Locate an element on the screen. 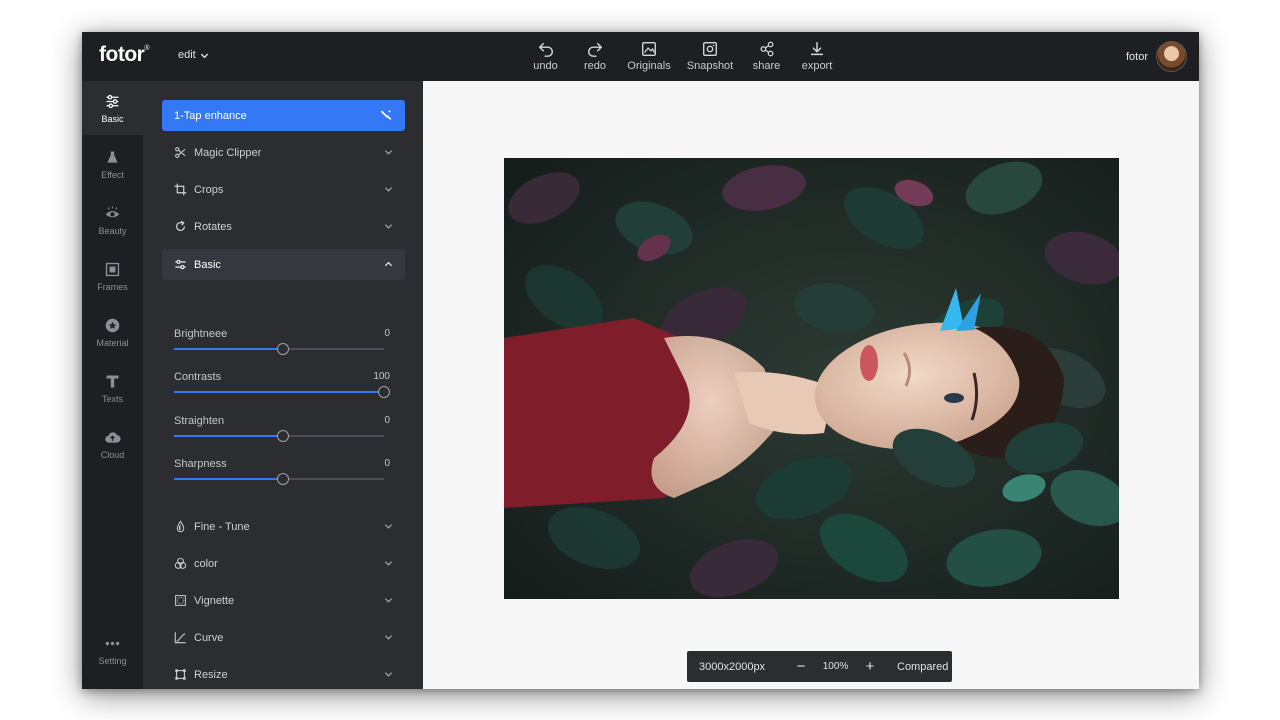 This screenshot has height=720, width=1280. edit-menu: edit is located at coordinates (193, 55).